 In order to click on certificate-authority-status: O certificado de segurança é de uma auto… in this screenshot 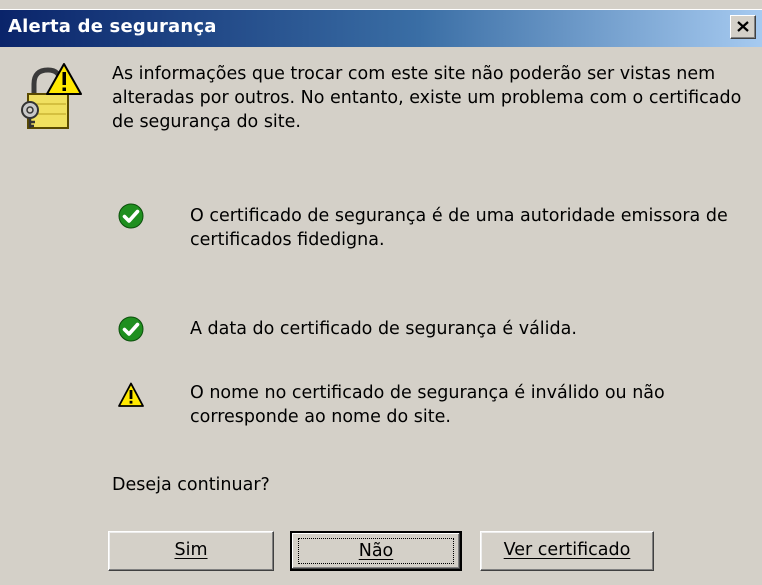, I will do `click(459, 228)`.